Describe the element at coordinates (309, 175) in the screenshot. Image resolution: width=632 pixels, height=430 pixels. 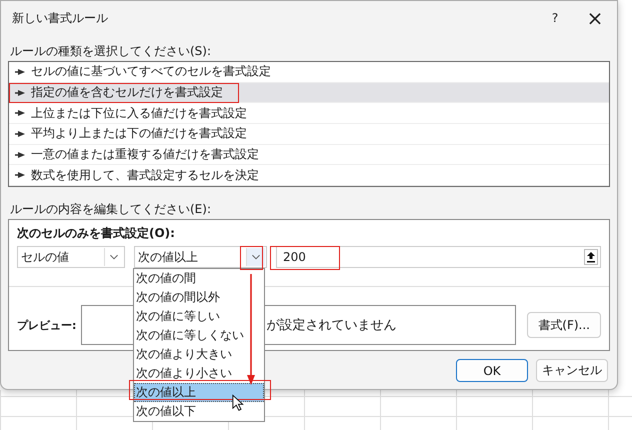
I see `rule-type-item: 数式を使用して、書式設定するセルを決定` at that location.